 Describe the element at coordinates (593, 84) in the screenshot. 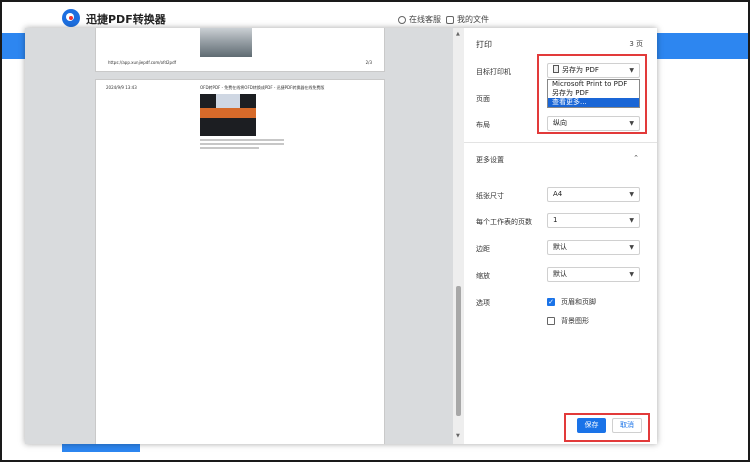

I see `destination-option-ms-print: Microsoft Print to PDF` at that location.